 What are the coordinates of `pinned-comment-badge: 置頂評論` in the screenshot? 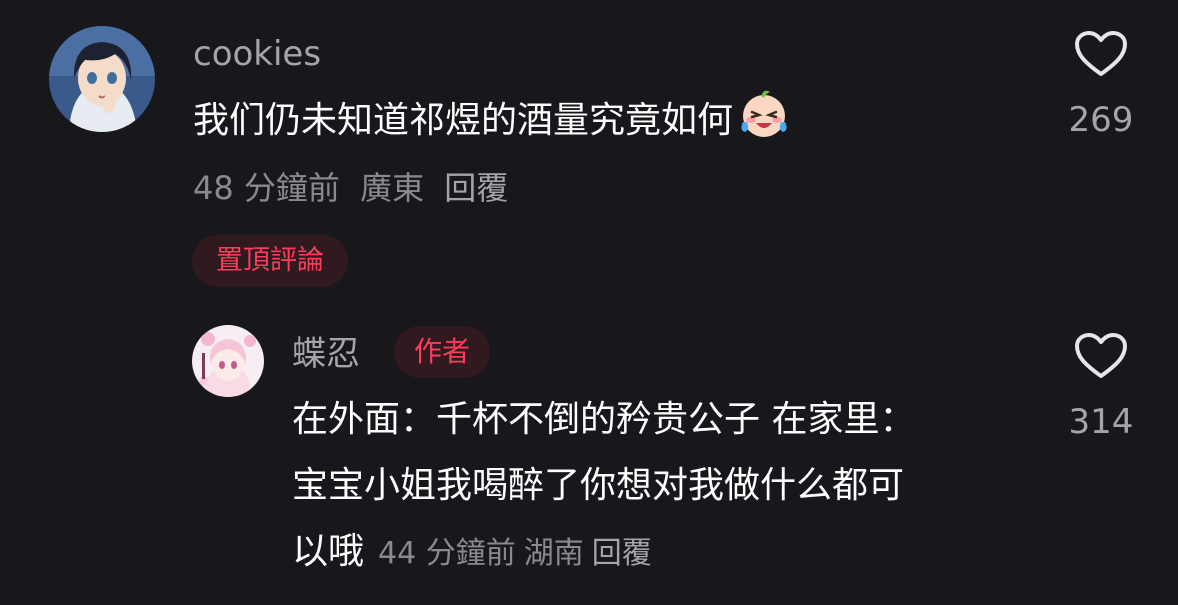 It's located at (270, 261).